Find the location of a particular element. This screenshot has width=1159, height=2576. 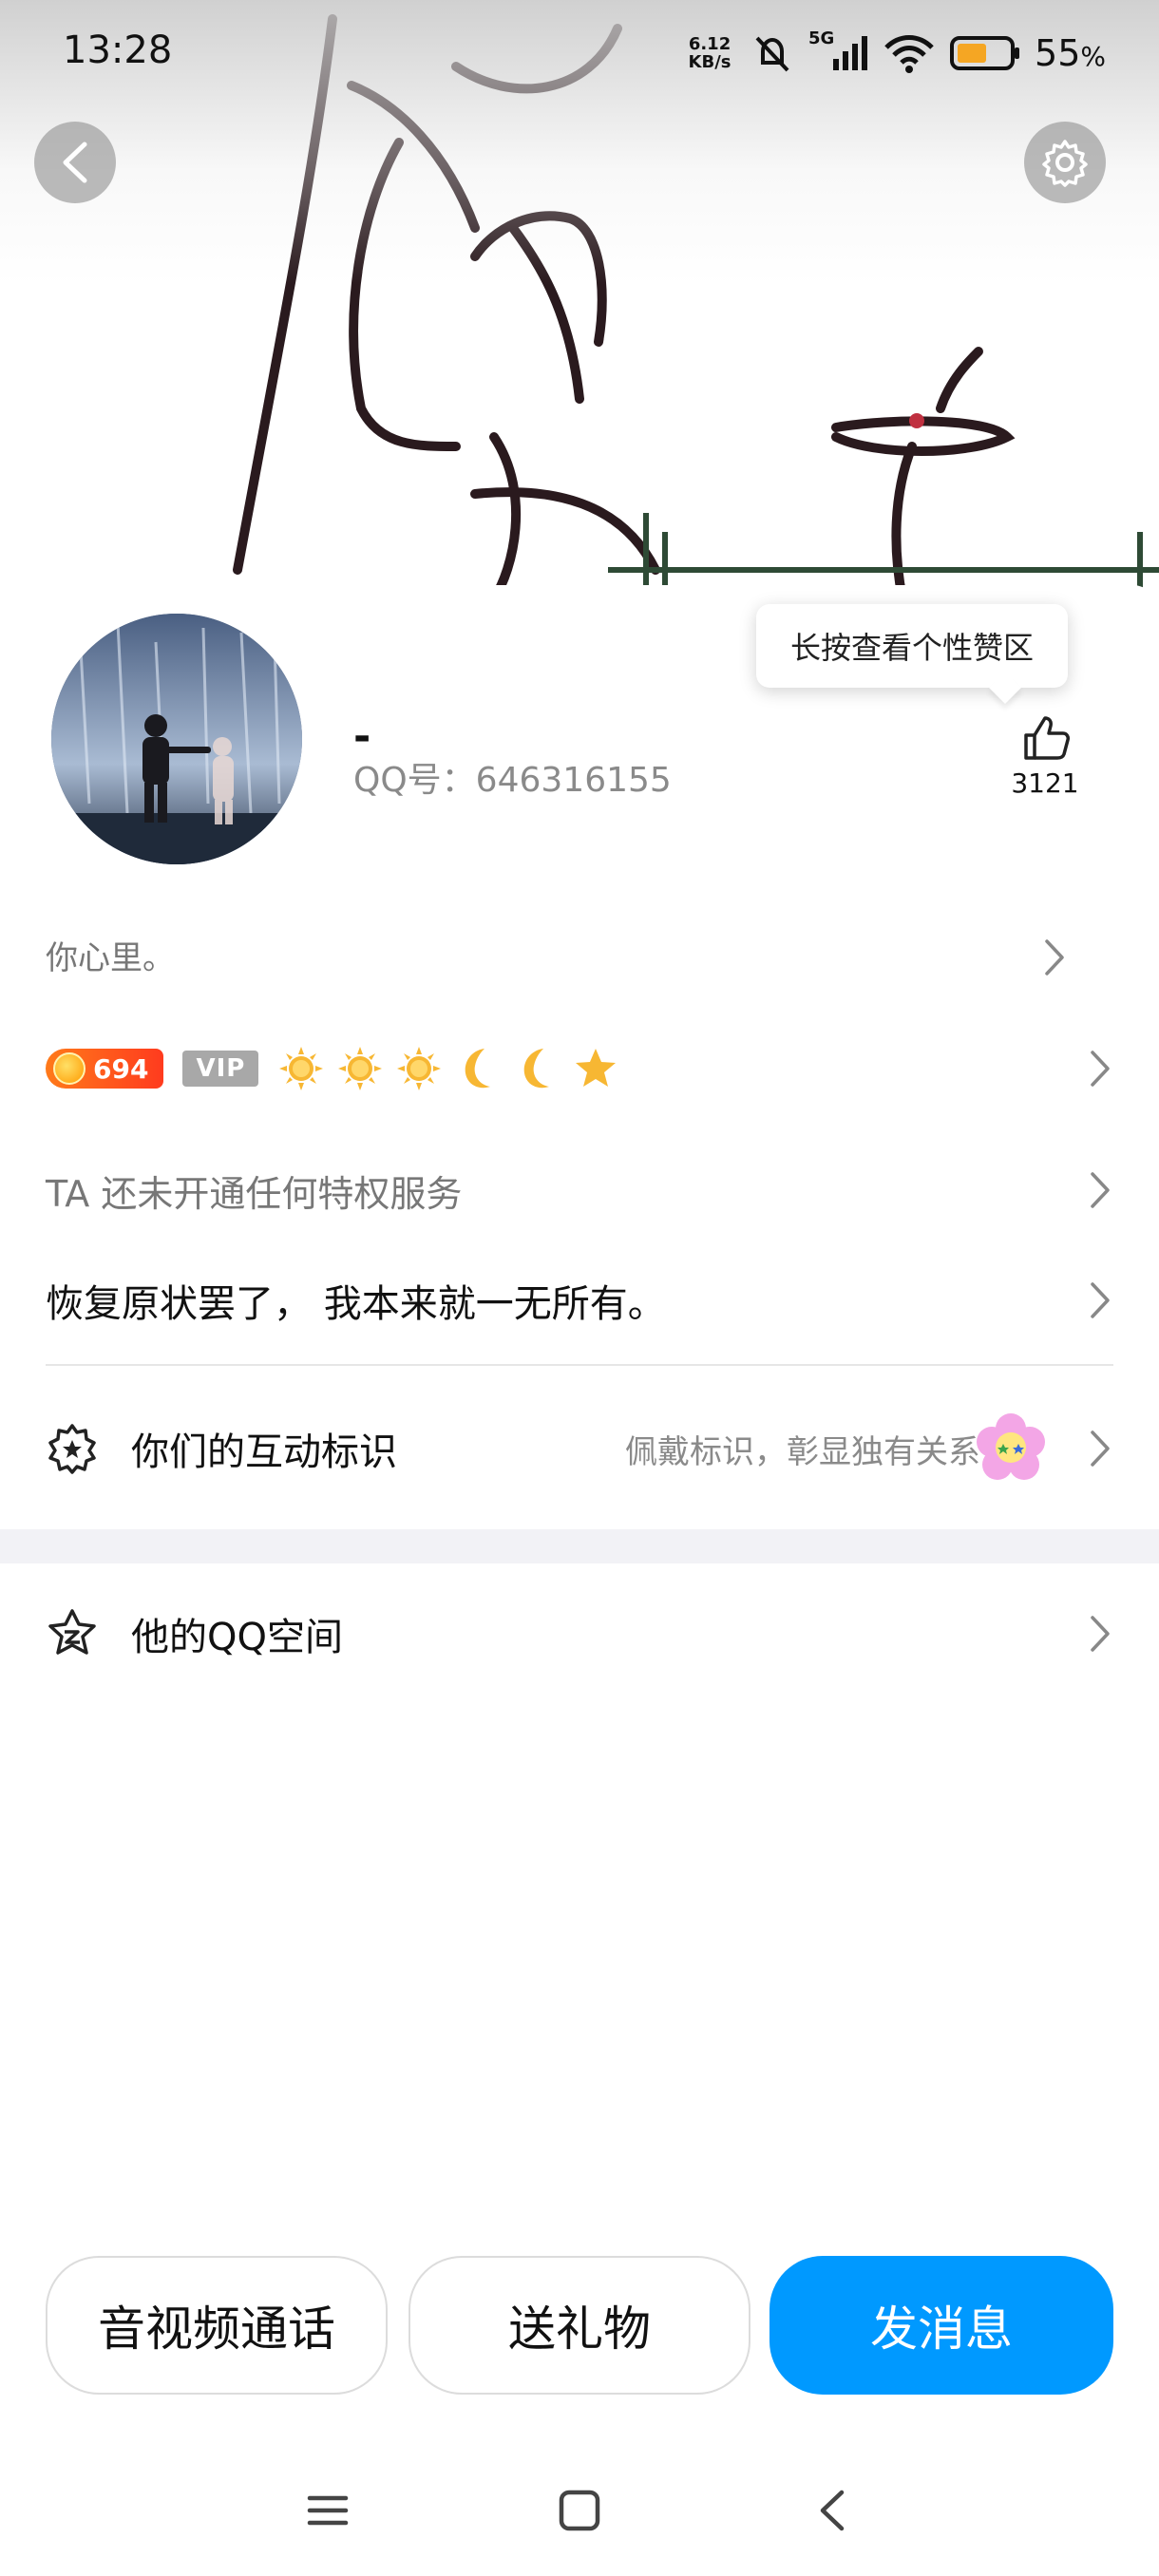

interaction-badge-row: 你们的互动标识 佩戴标识，彰显独有关系 is located at coordinates (579, 1447).